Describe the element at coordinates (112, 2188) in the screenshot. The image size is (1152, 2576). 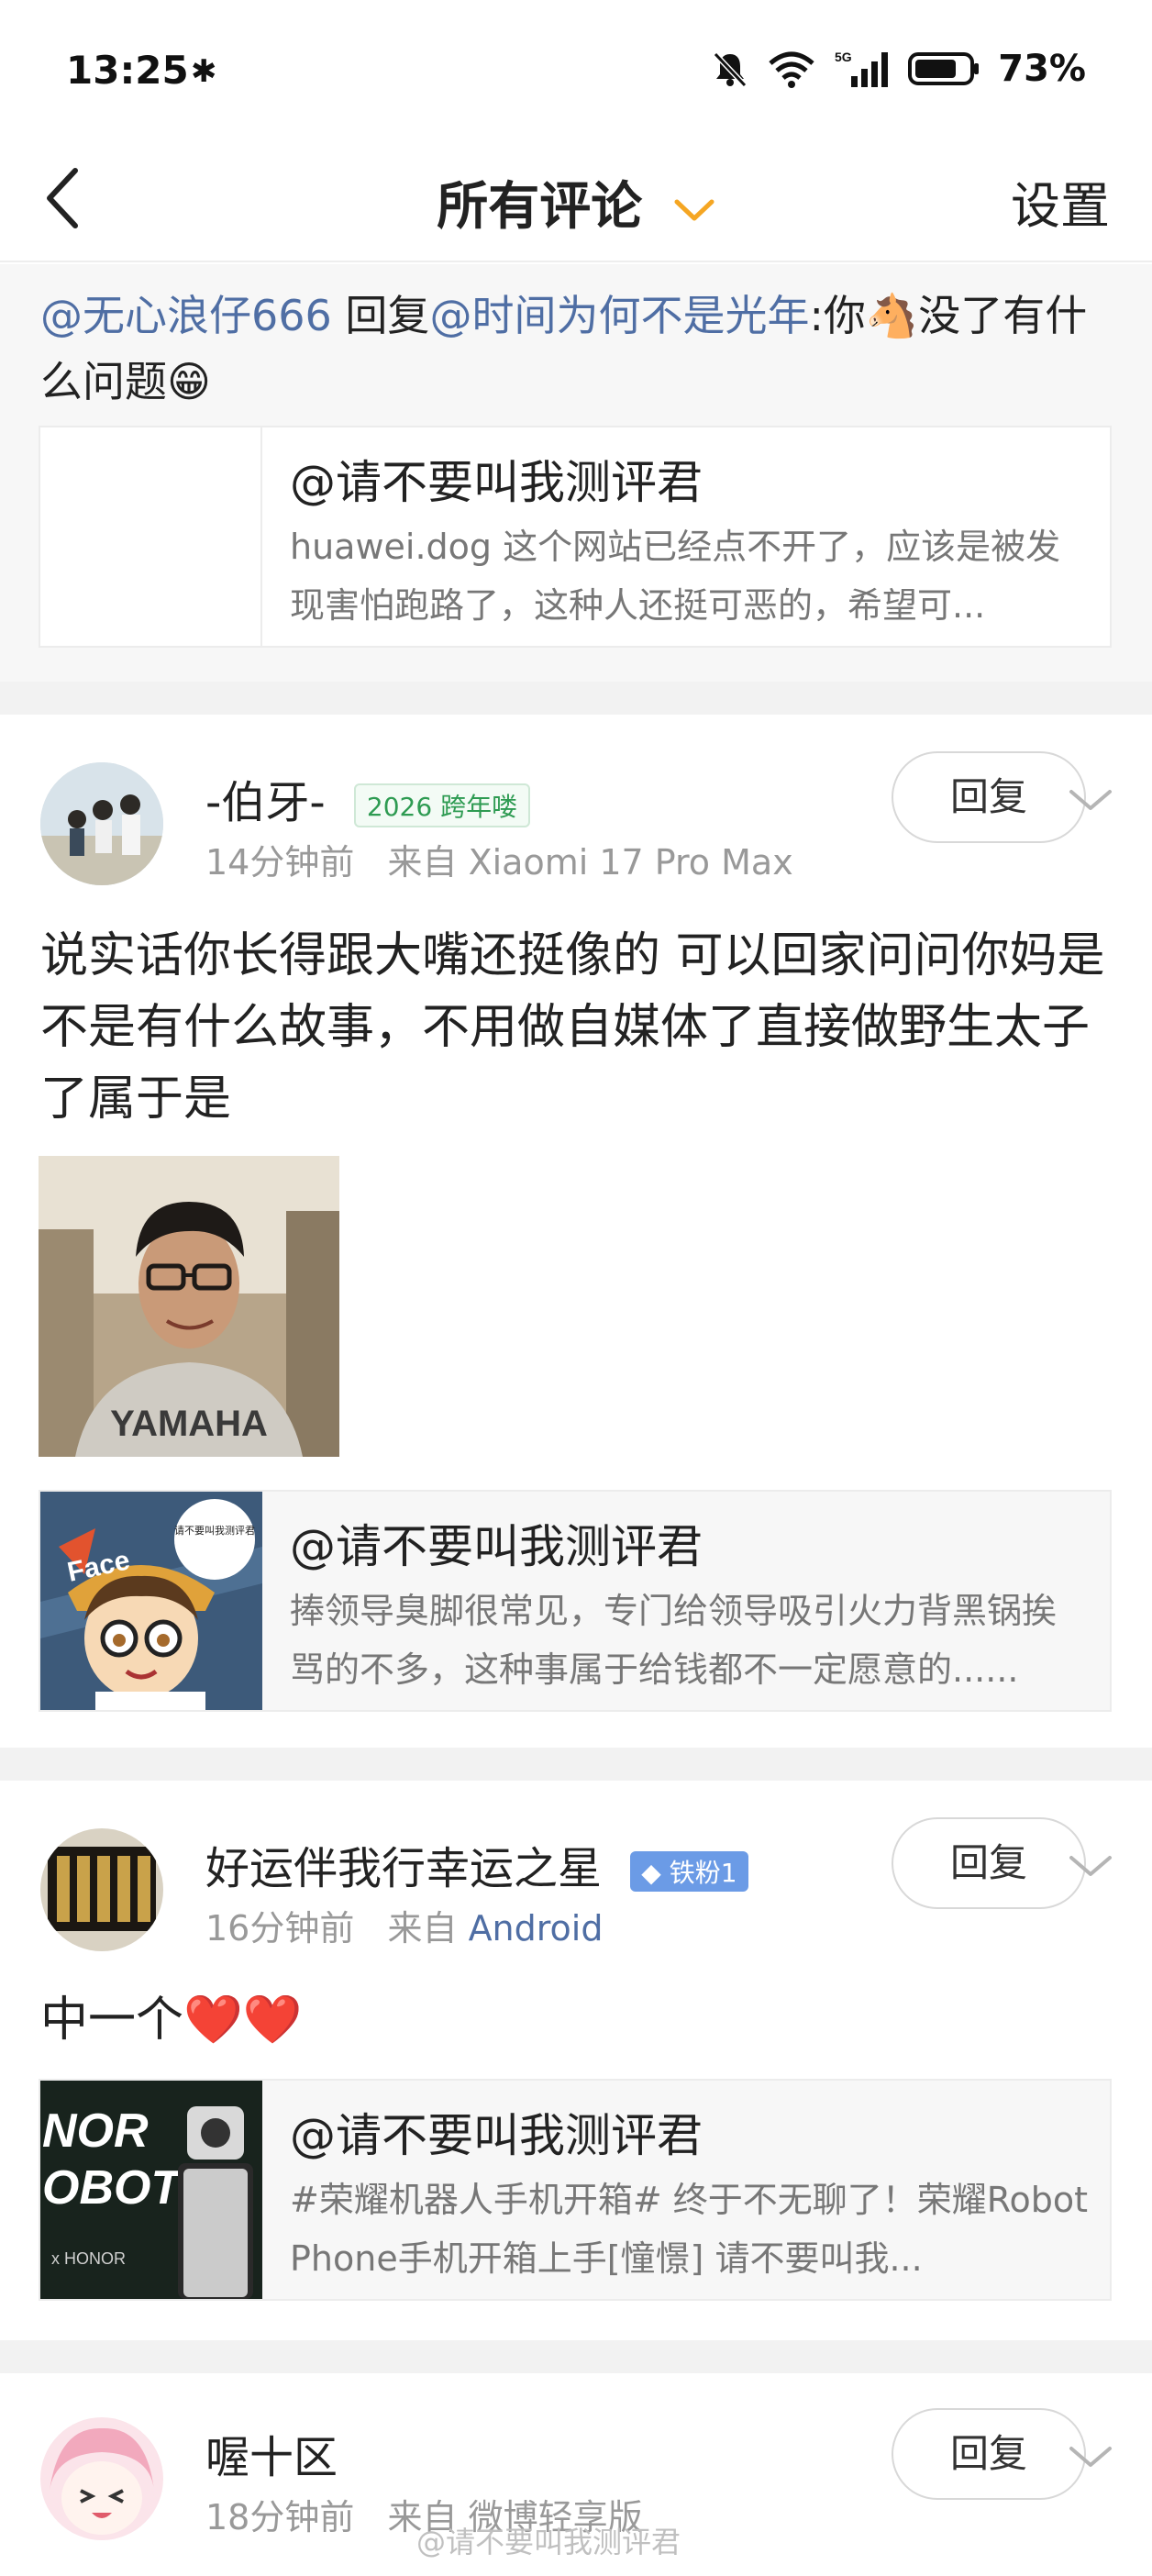
I see `svg-text: OBOT` at that location.